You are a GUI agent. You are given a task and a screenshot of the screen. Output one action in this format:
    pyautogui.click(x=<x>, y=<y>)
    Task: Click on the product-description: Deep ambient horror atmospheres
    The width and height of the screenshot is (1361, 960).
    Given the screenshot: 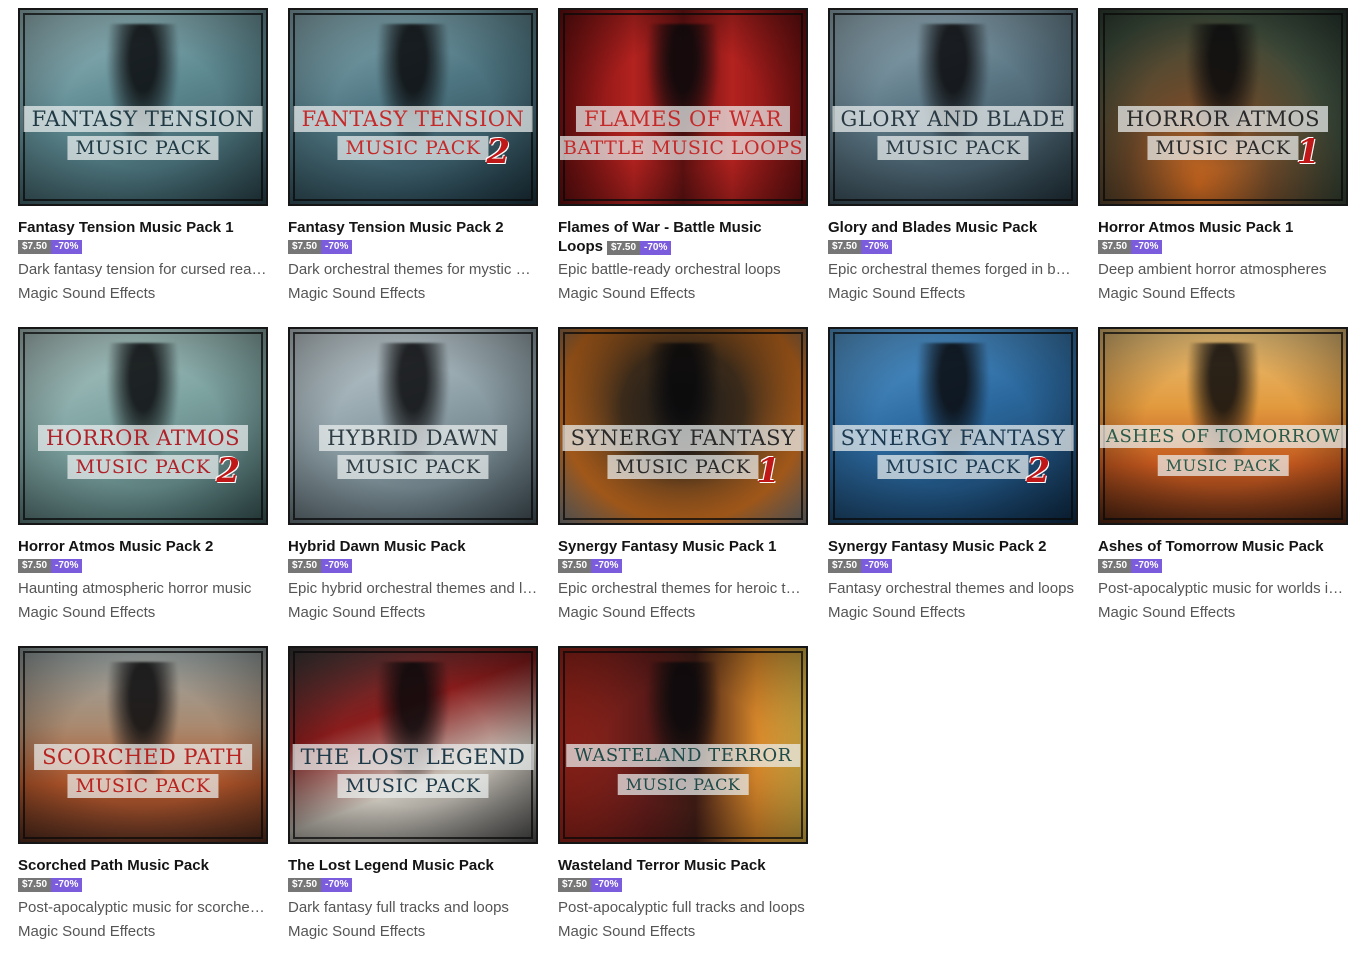 What is the action you would take?
    pyautogui.click(x=1212, y=269)
    